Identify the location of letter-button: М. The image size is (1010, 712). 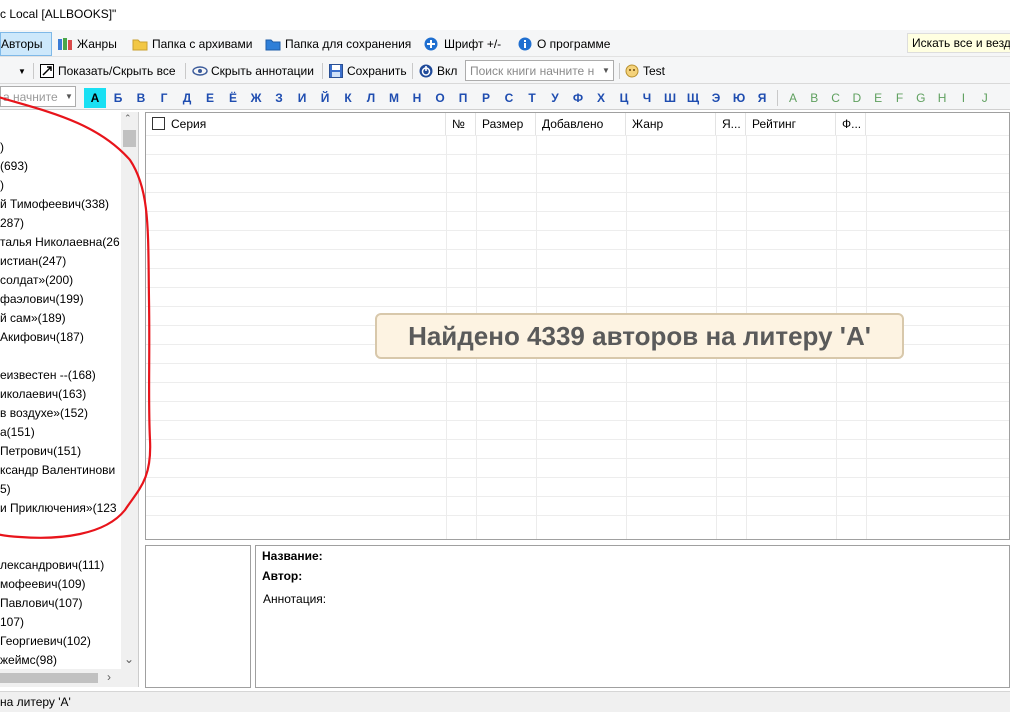
(394, 98).